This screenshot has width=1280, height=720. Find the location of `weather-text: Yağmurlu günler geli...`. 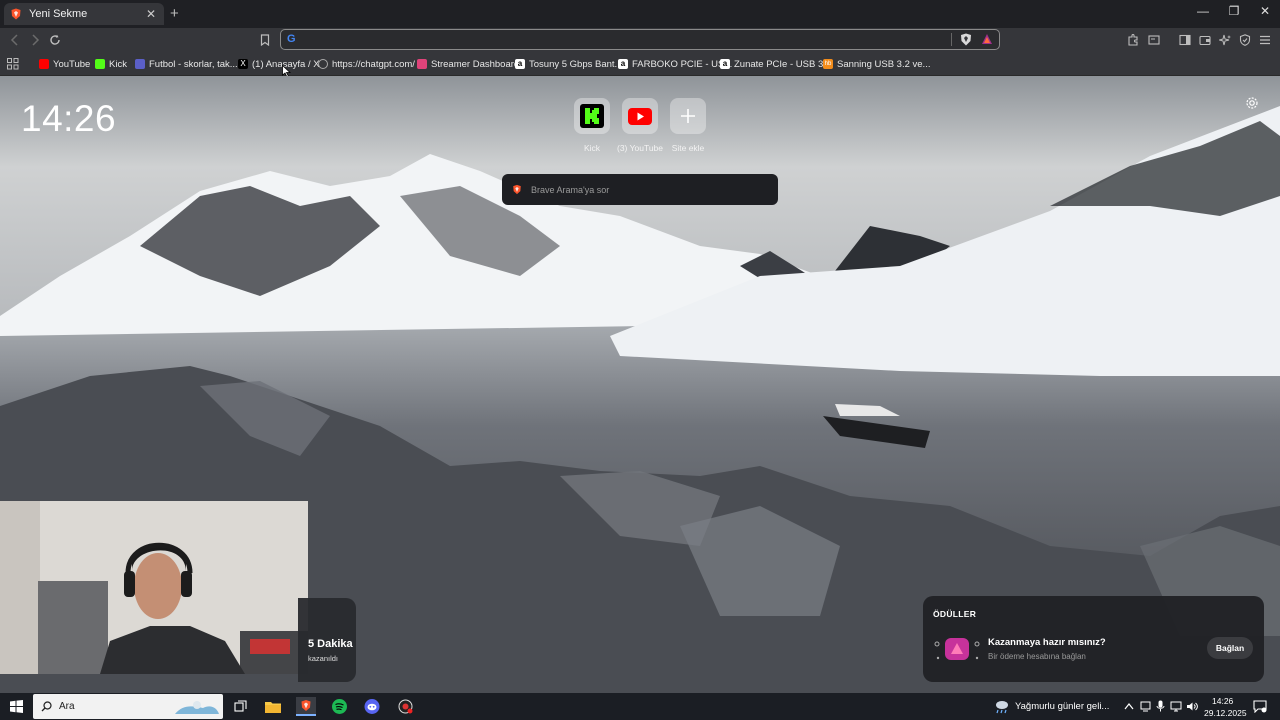

weather-text: Yağmurlu günler geli... is located at coordinates (1062, 706).